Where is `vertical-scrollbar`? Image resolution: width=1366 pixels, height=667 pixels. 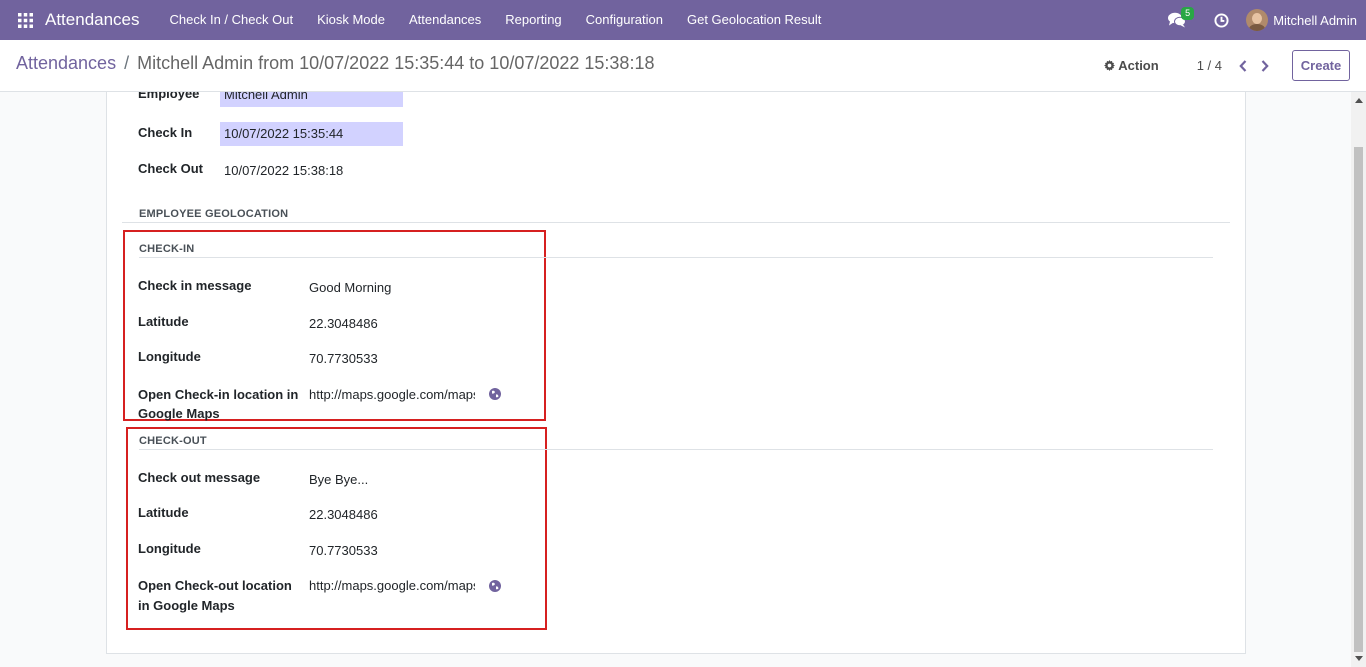 vertical-scrollbar is located at coordinates (1358, 379).